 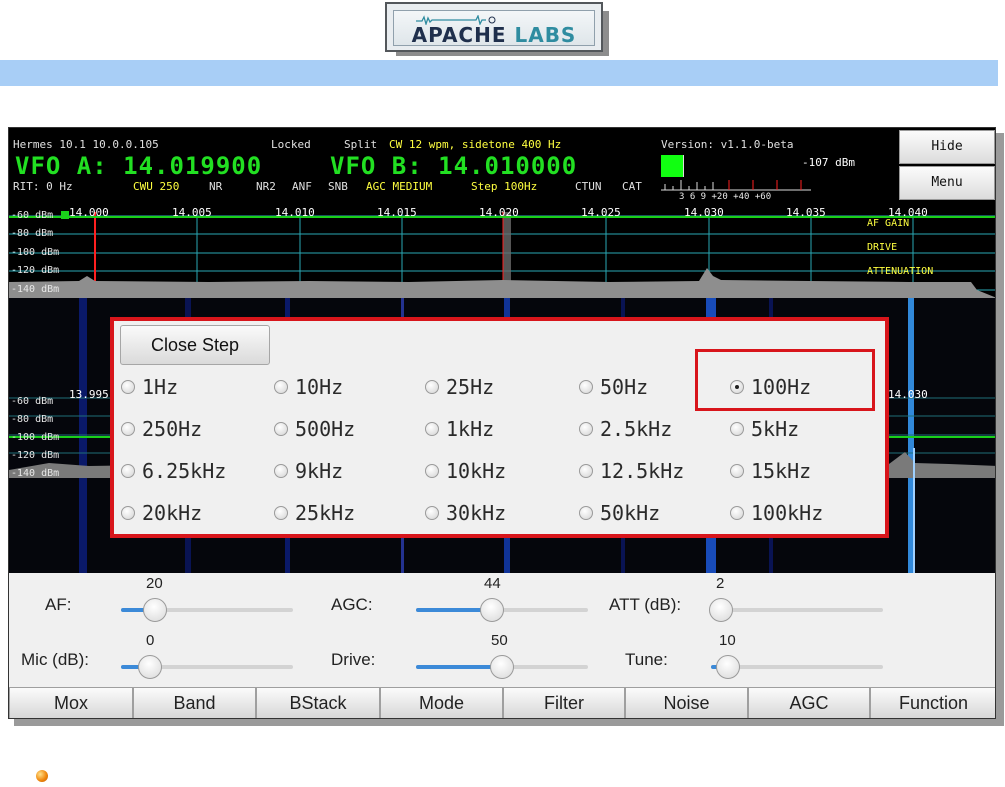 I want to click on mode-filter-display: CWU 250, so click(x=156, y=186).